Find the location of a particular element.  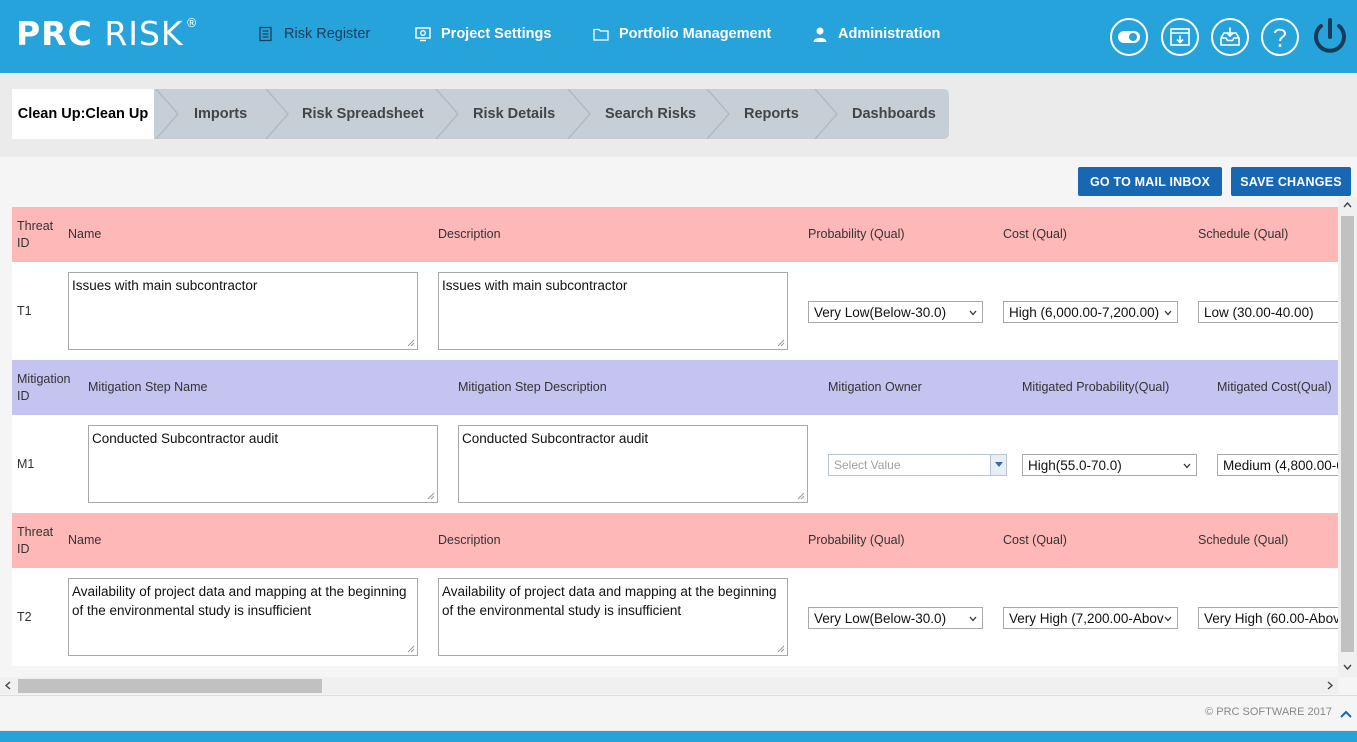

inbox-download-icon is located at coordinates (1230, 36).